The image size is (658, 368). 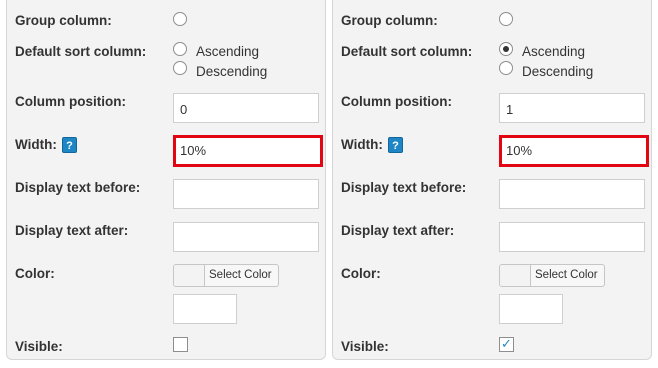 I want to click on visible-checkbox: ✓, so click(x=506, y=344).